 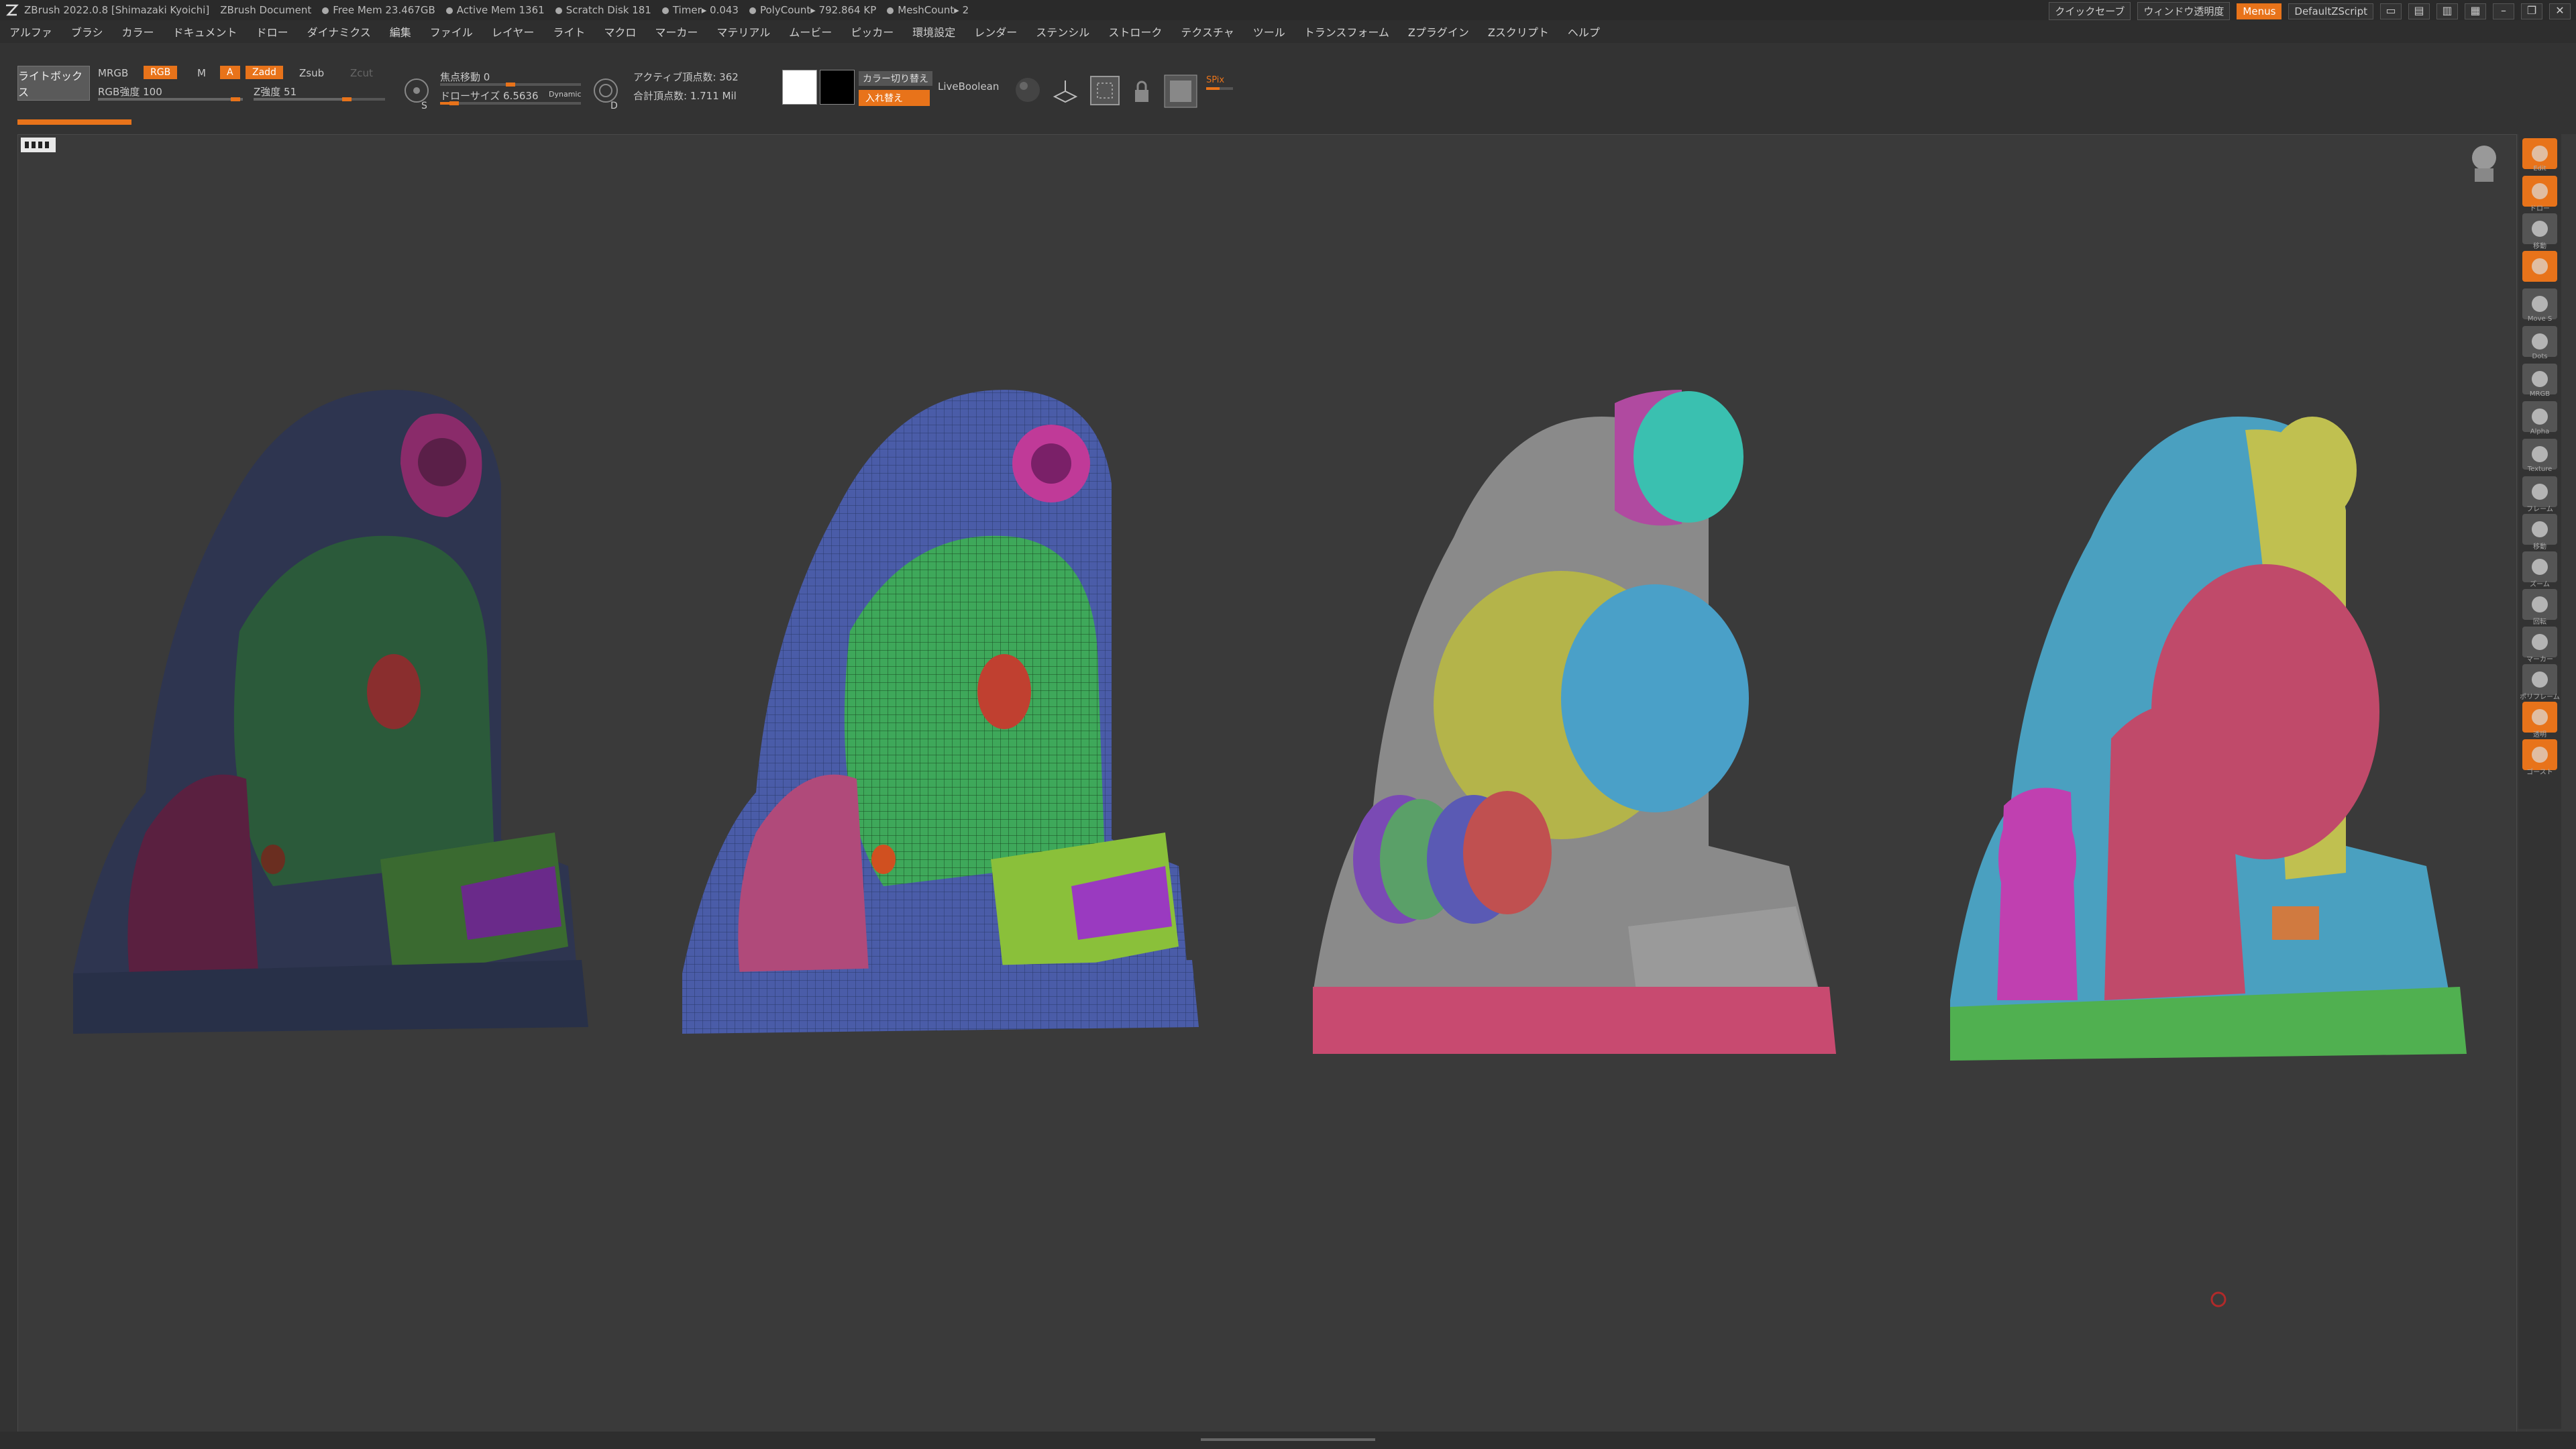 I want to click on menu-item: 環境設定, so click(x=934, y=31).